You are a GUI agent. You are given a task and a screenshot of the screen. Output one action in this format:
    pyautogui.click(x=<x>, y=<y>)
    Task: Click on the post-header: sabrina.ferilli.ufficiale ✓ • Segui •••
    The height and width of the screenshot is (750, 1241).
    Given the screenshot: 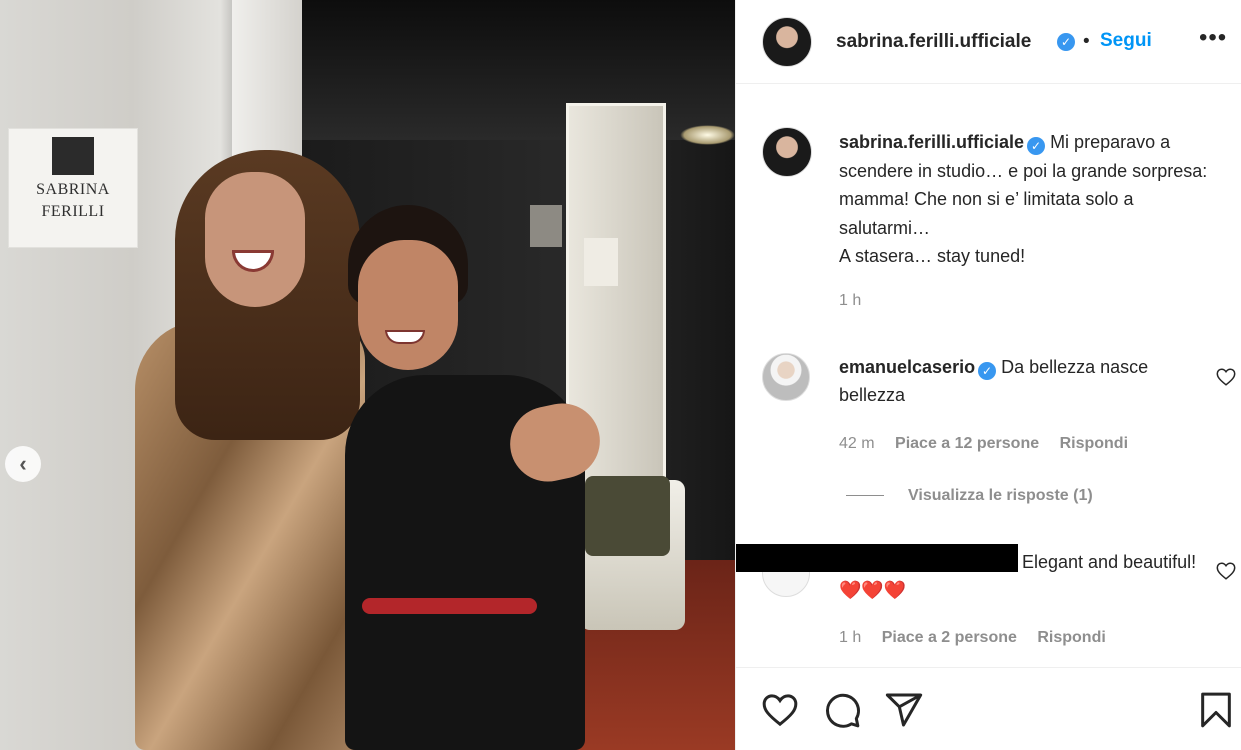 What is the action you would take?
    pyautogui.click(x=988, y=42)
    